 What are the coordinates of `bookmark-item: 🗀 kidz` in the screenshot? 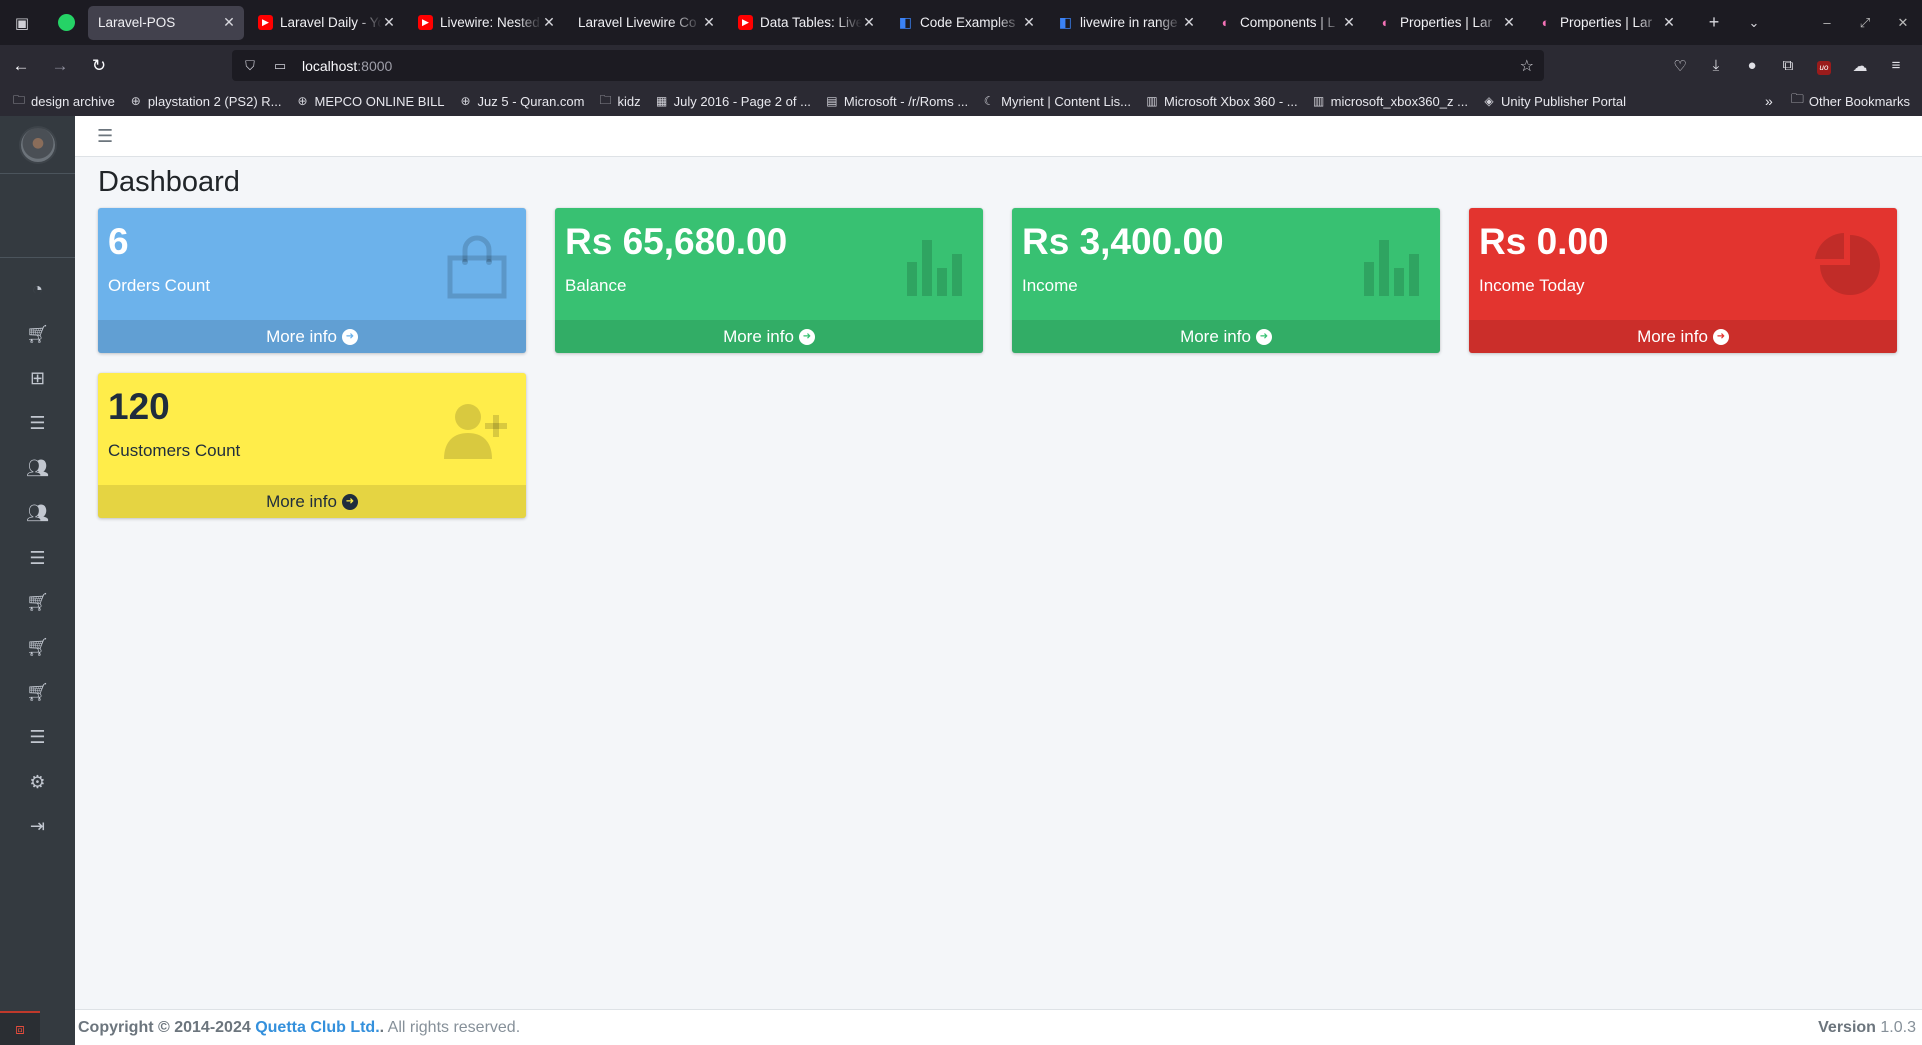 It's located at (619, 101).